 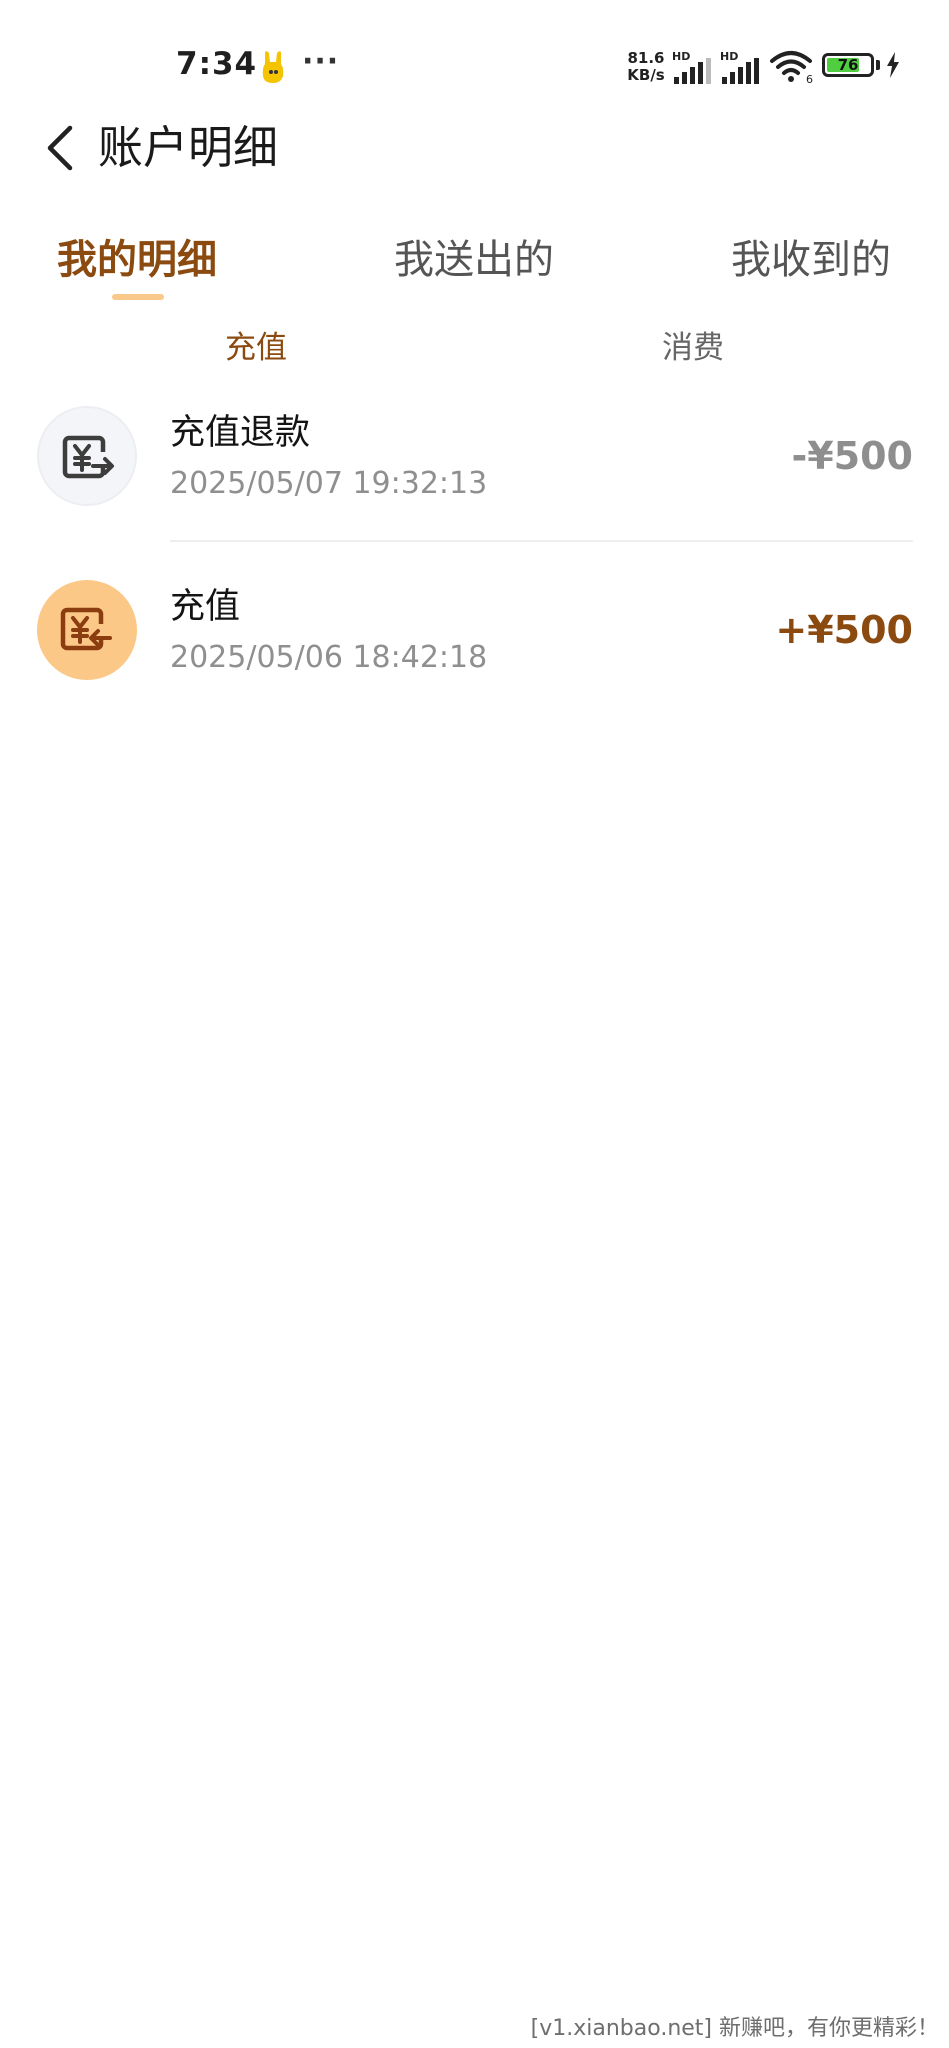 I want to click on cell-signal-1-icon: HD, so click(x=694, y=67).